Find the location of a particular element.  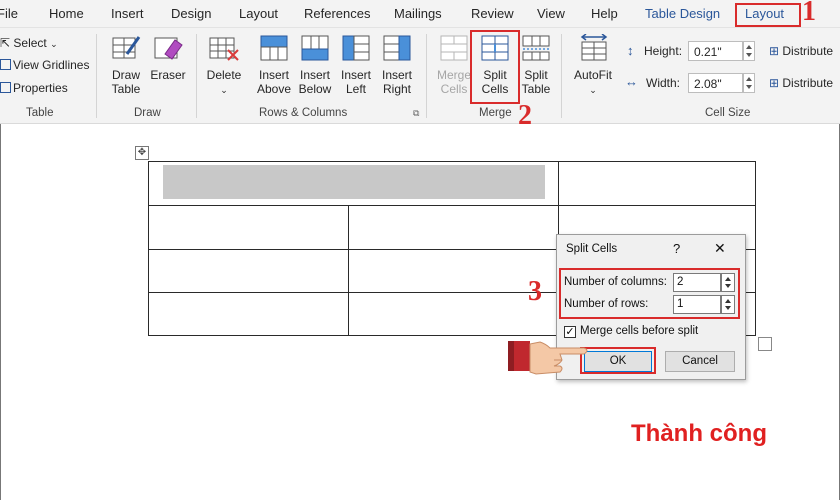

insert-below-button: Insert Below is located at coordinates (315, 82).